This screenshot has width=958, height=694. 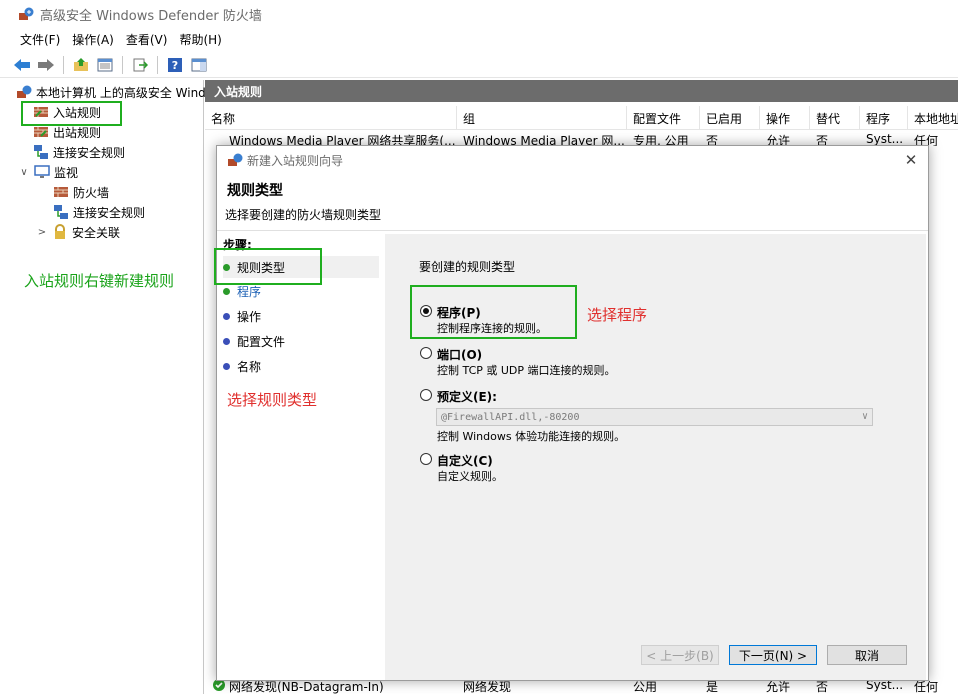 What do you see at coordinates (470, 476) in the screenshot?
I see `option-desc-custom: 自定义规则。` at bounding box center [470, 476].